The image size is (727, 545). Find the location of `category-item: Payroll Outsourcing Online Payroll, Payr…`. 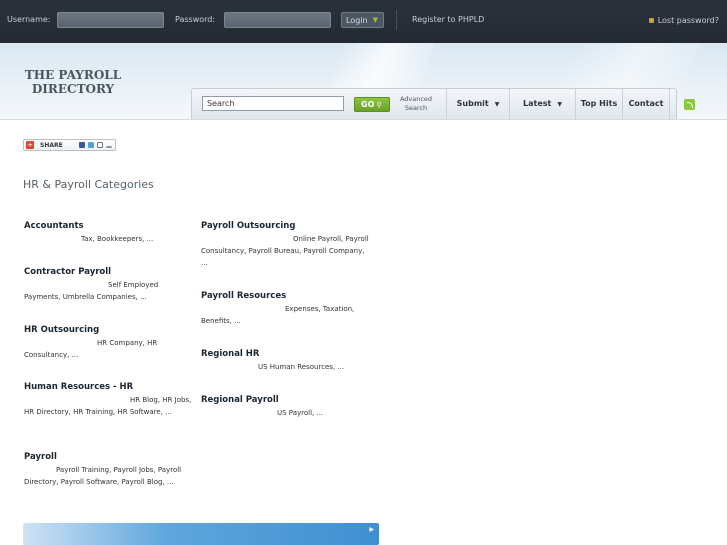

category-item: Payroll Outsourcing Online Payroll, Payr… is located at coordinates (287, 245).